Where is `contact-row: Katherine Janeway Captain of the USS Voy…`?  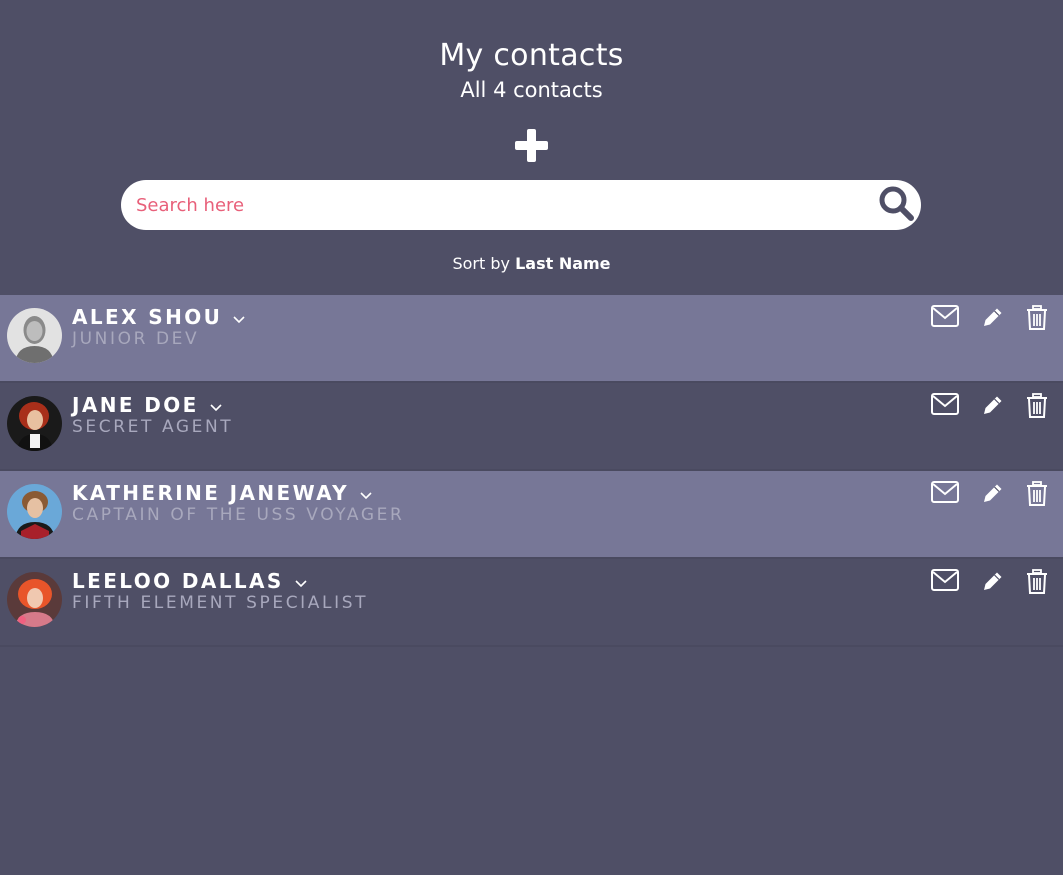 contact-row: Katherine Janeway Captain of the USS Voy… is located at coordinates (531, 515).